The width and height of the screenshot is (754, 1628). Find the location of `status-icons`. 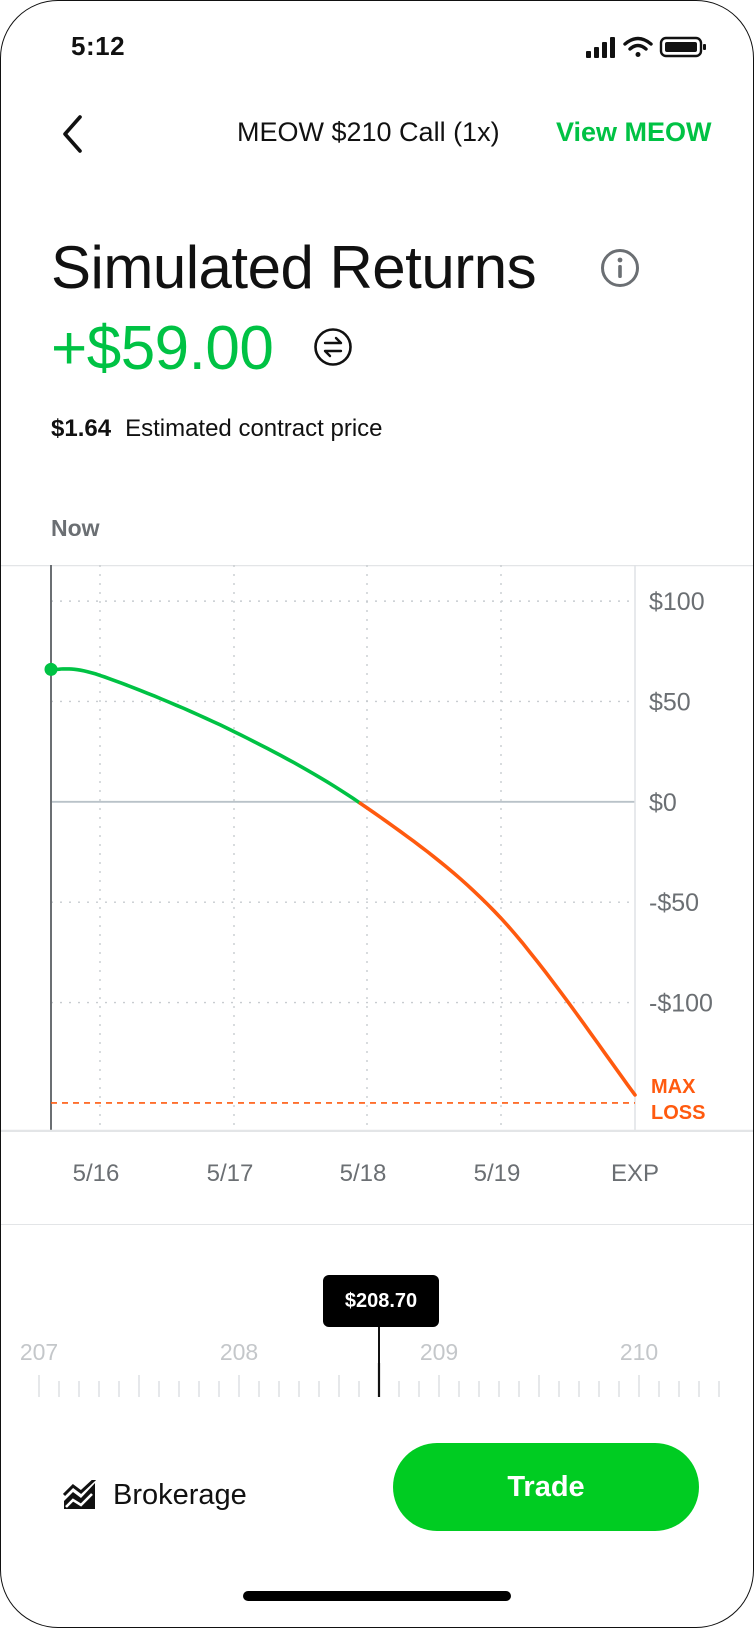

status-icons is located at coordinates (646, 47).